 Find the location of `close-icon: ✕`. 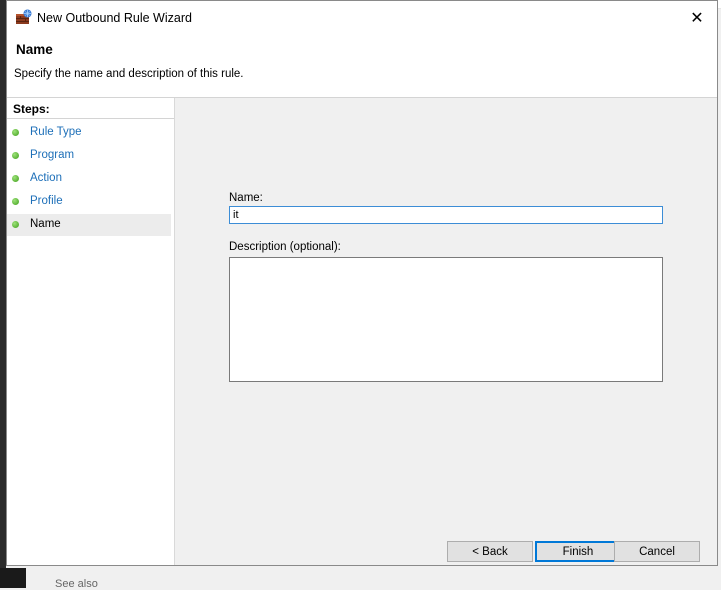

close-icon: ✕ is located at coordinates (697, 18).